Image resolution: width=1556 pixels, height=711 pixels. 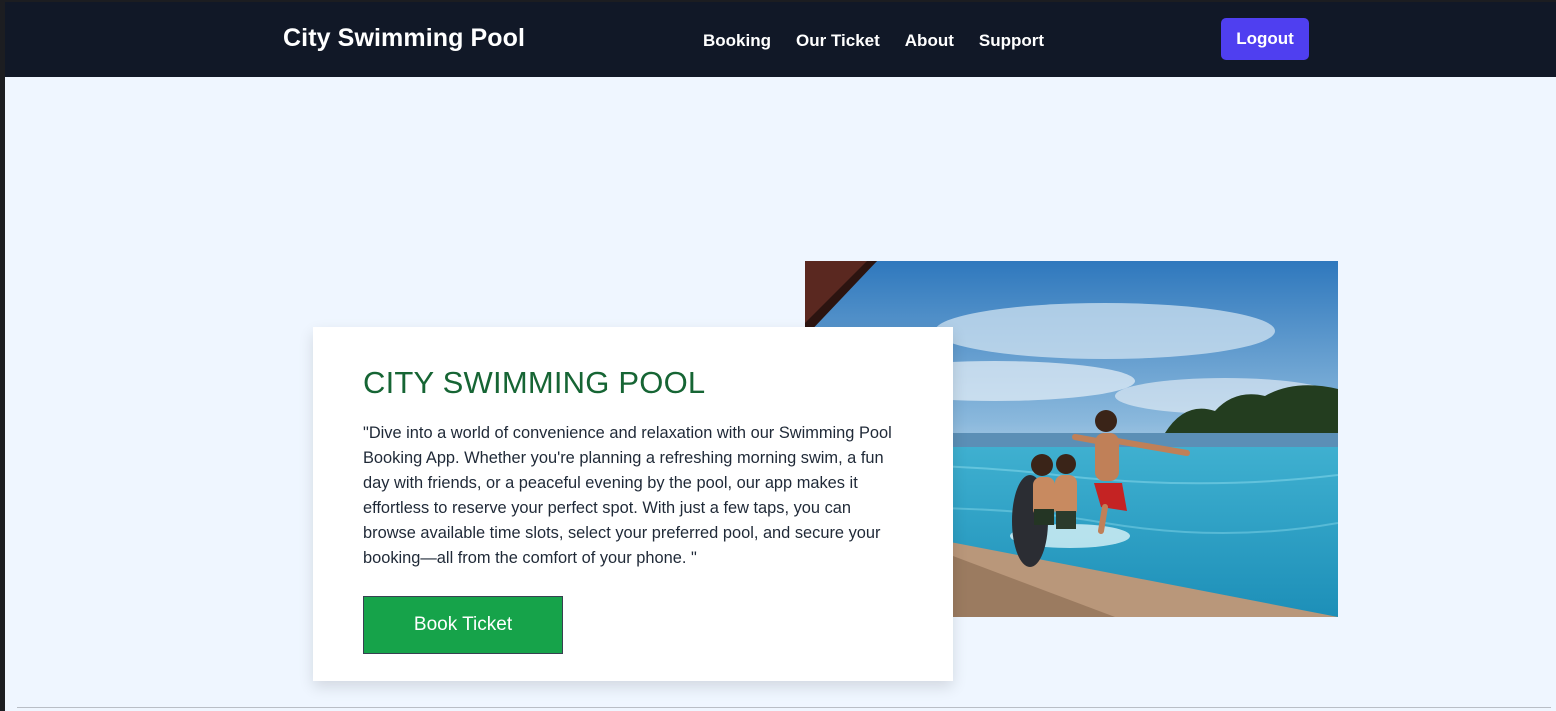 What do you see at coordinates (1011, 41) in the screenshot?
I see `nav-link-support: Support` at bounding box center [1011, 41].